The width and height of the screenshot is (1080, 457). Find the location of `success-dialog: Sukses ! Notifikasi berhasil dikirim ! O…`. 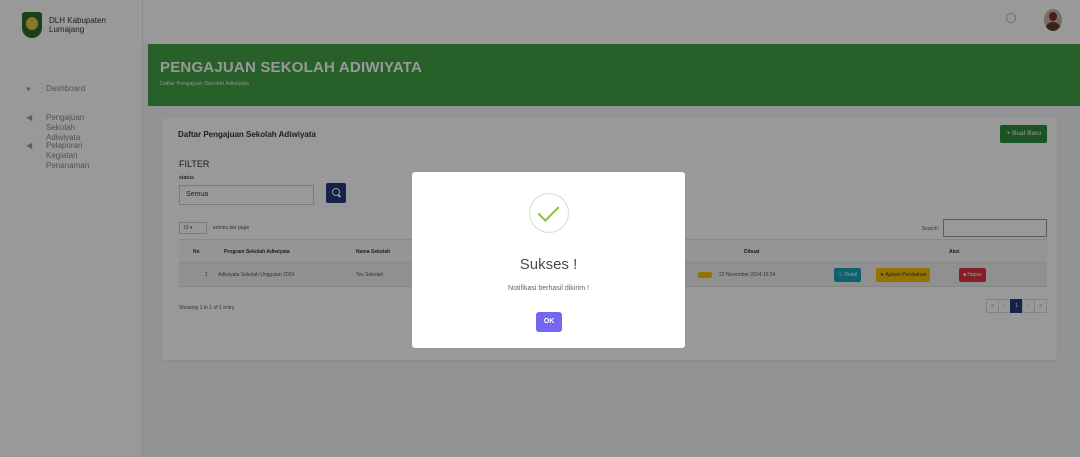

success-dialog: Sukses ! Notifikasi berhasil dikirim ! O… is located at coordinates (548, 260).